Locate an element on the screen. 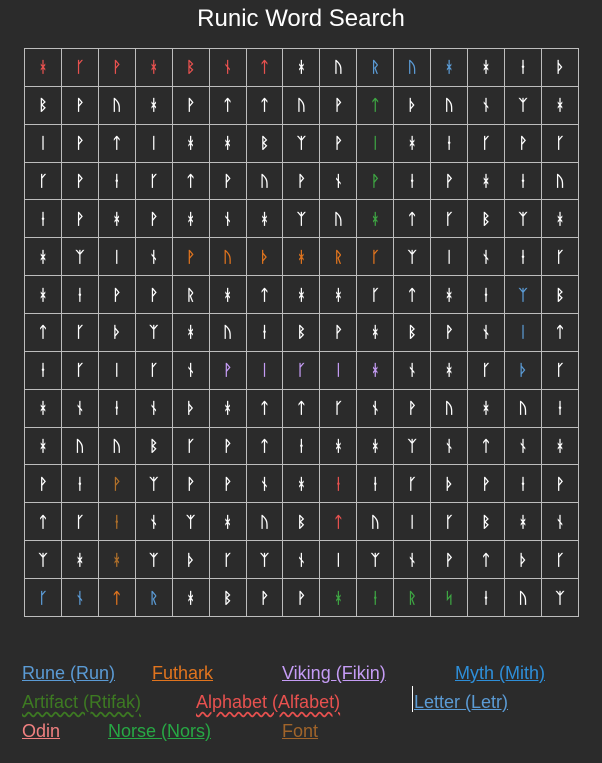  grid-cell: ᛋ is located at coordinates (449, 597).